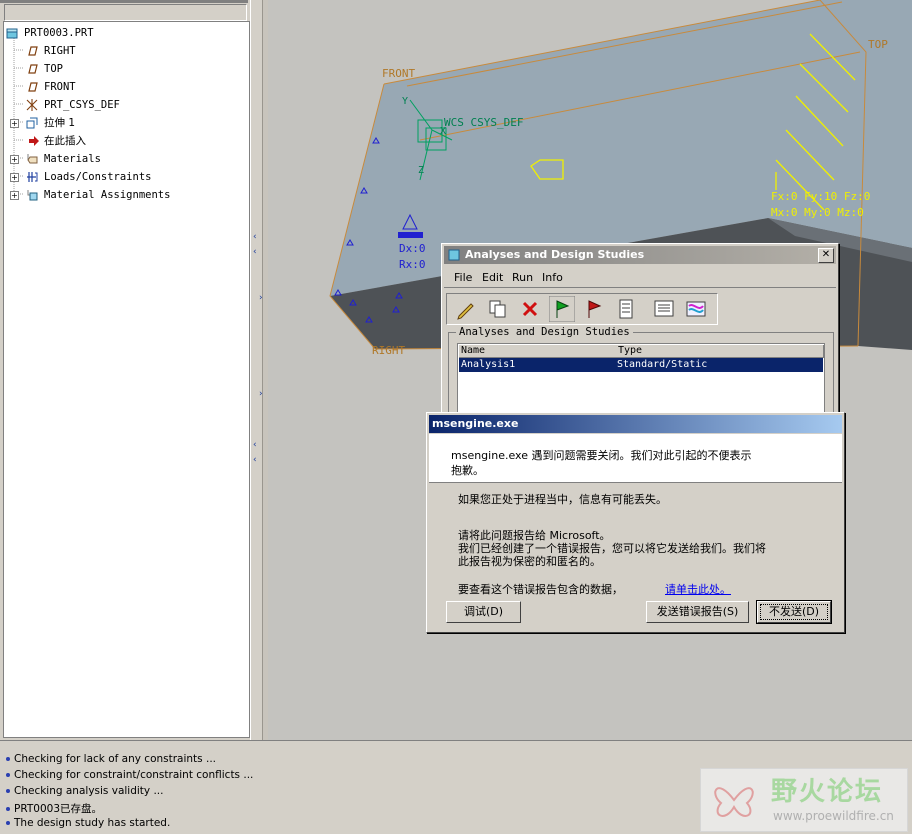  What do you see at coordinates (454, 255) in the screenshot?
I see `window-icon` at bounding box center [454, 255].